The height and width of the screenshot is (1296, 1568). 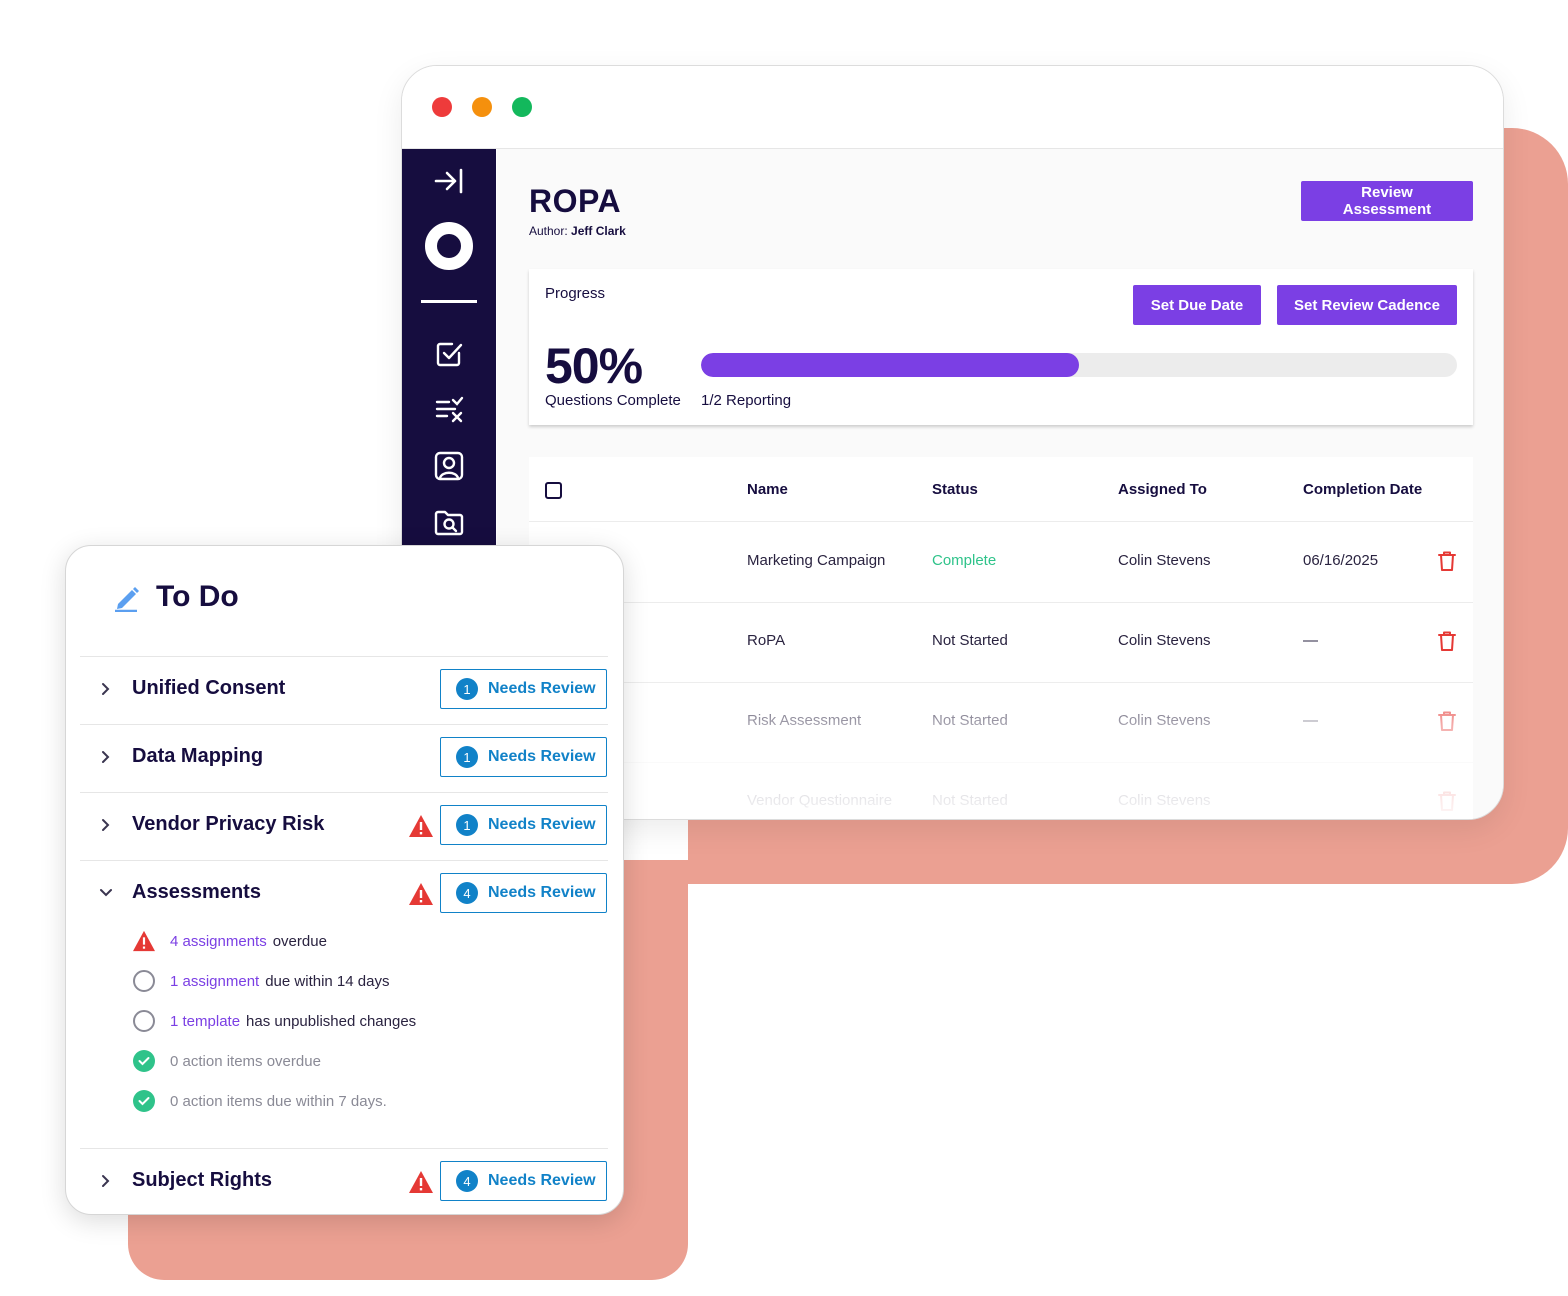 I want to click on table-row: RoPA Not Started Colin Stevens —, so click(x=1001, y=642).